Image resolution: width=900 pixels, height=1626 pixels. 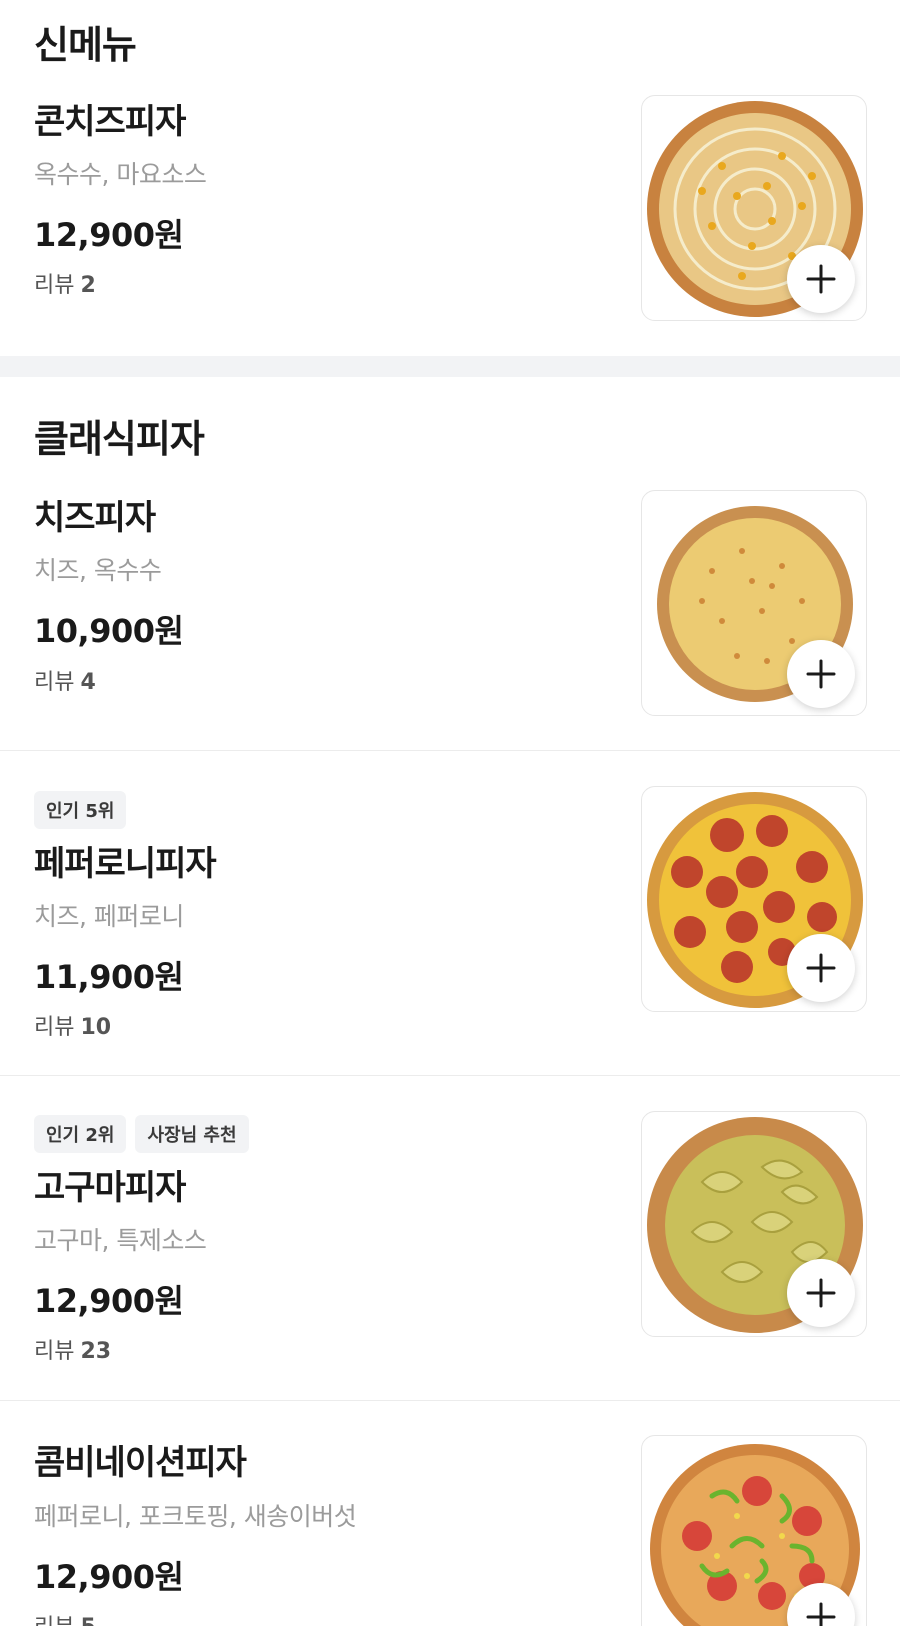 I want to click on item-description: 고구마, 특제소스, so click(x=120, y=1240).